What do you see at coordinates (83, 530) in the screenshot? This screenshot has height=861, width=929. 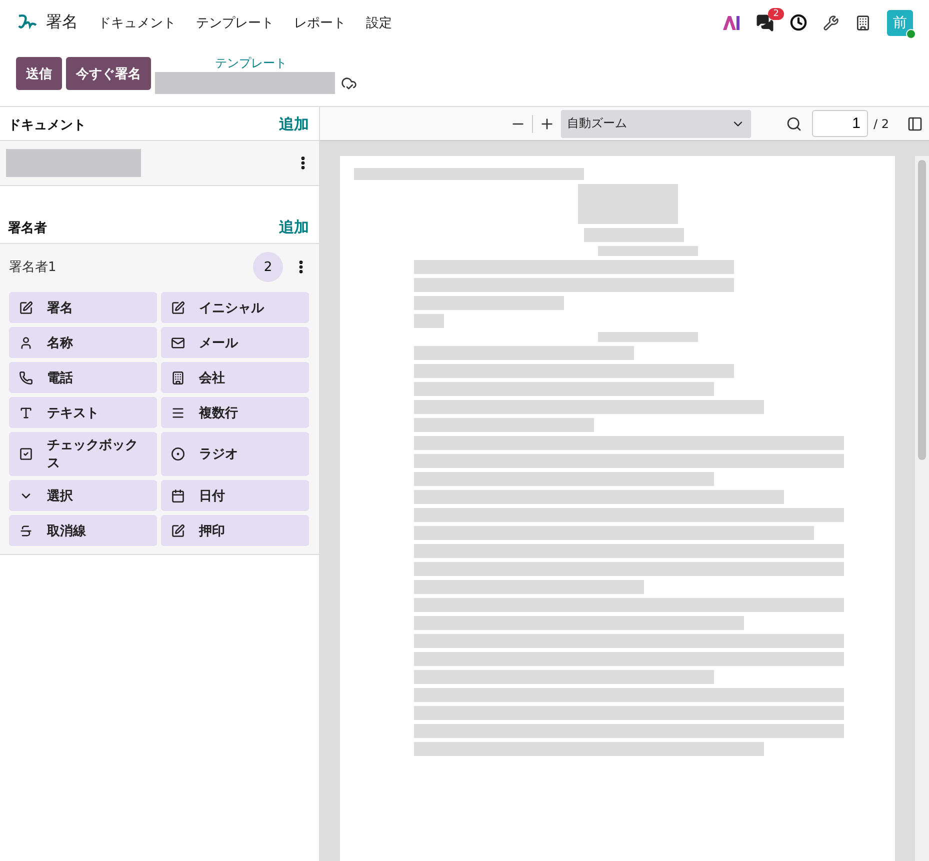 I see `field-type-button: 取消線` at bounding box center [83, 530].